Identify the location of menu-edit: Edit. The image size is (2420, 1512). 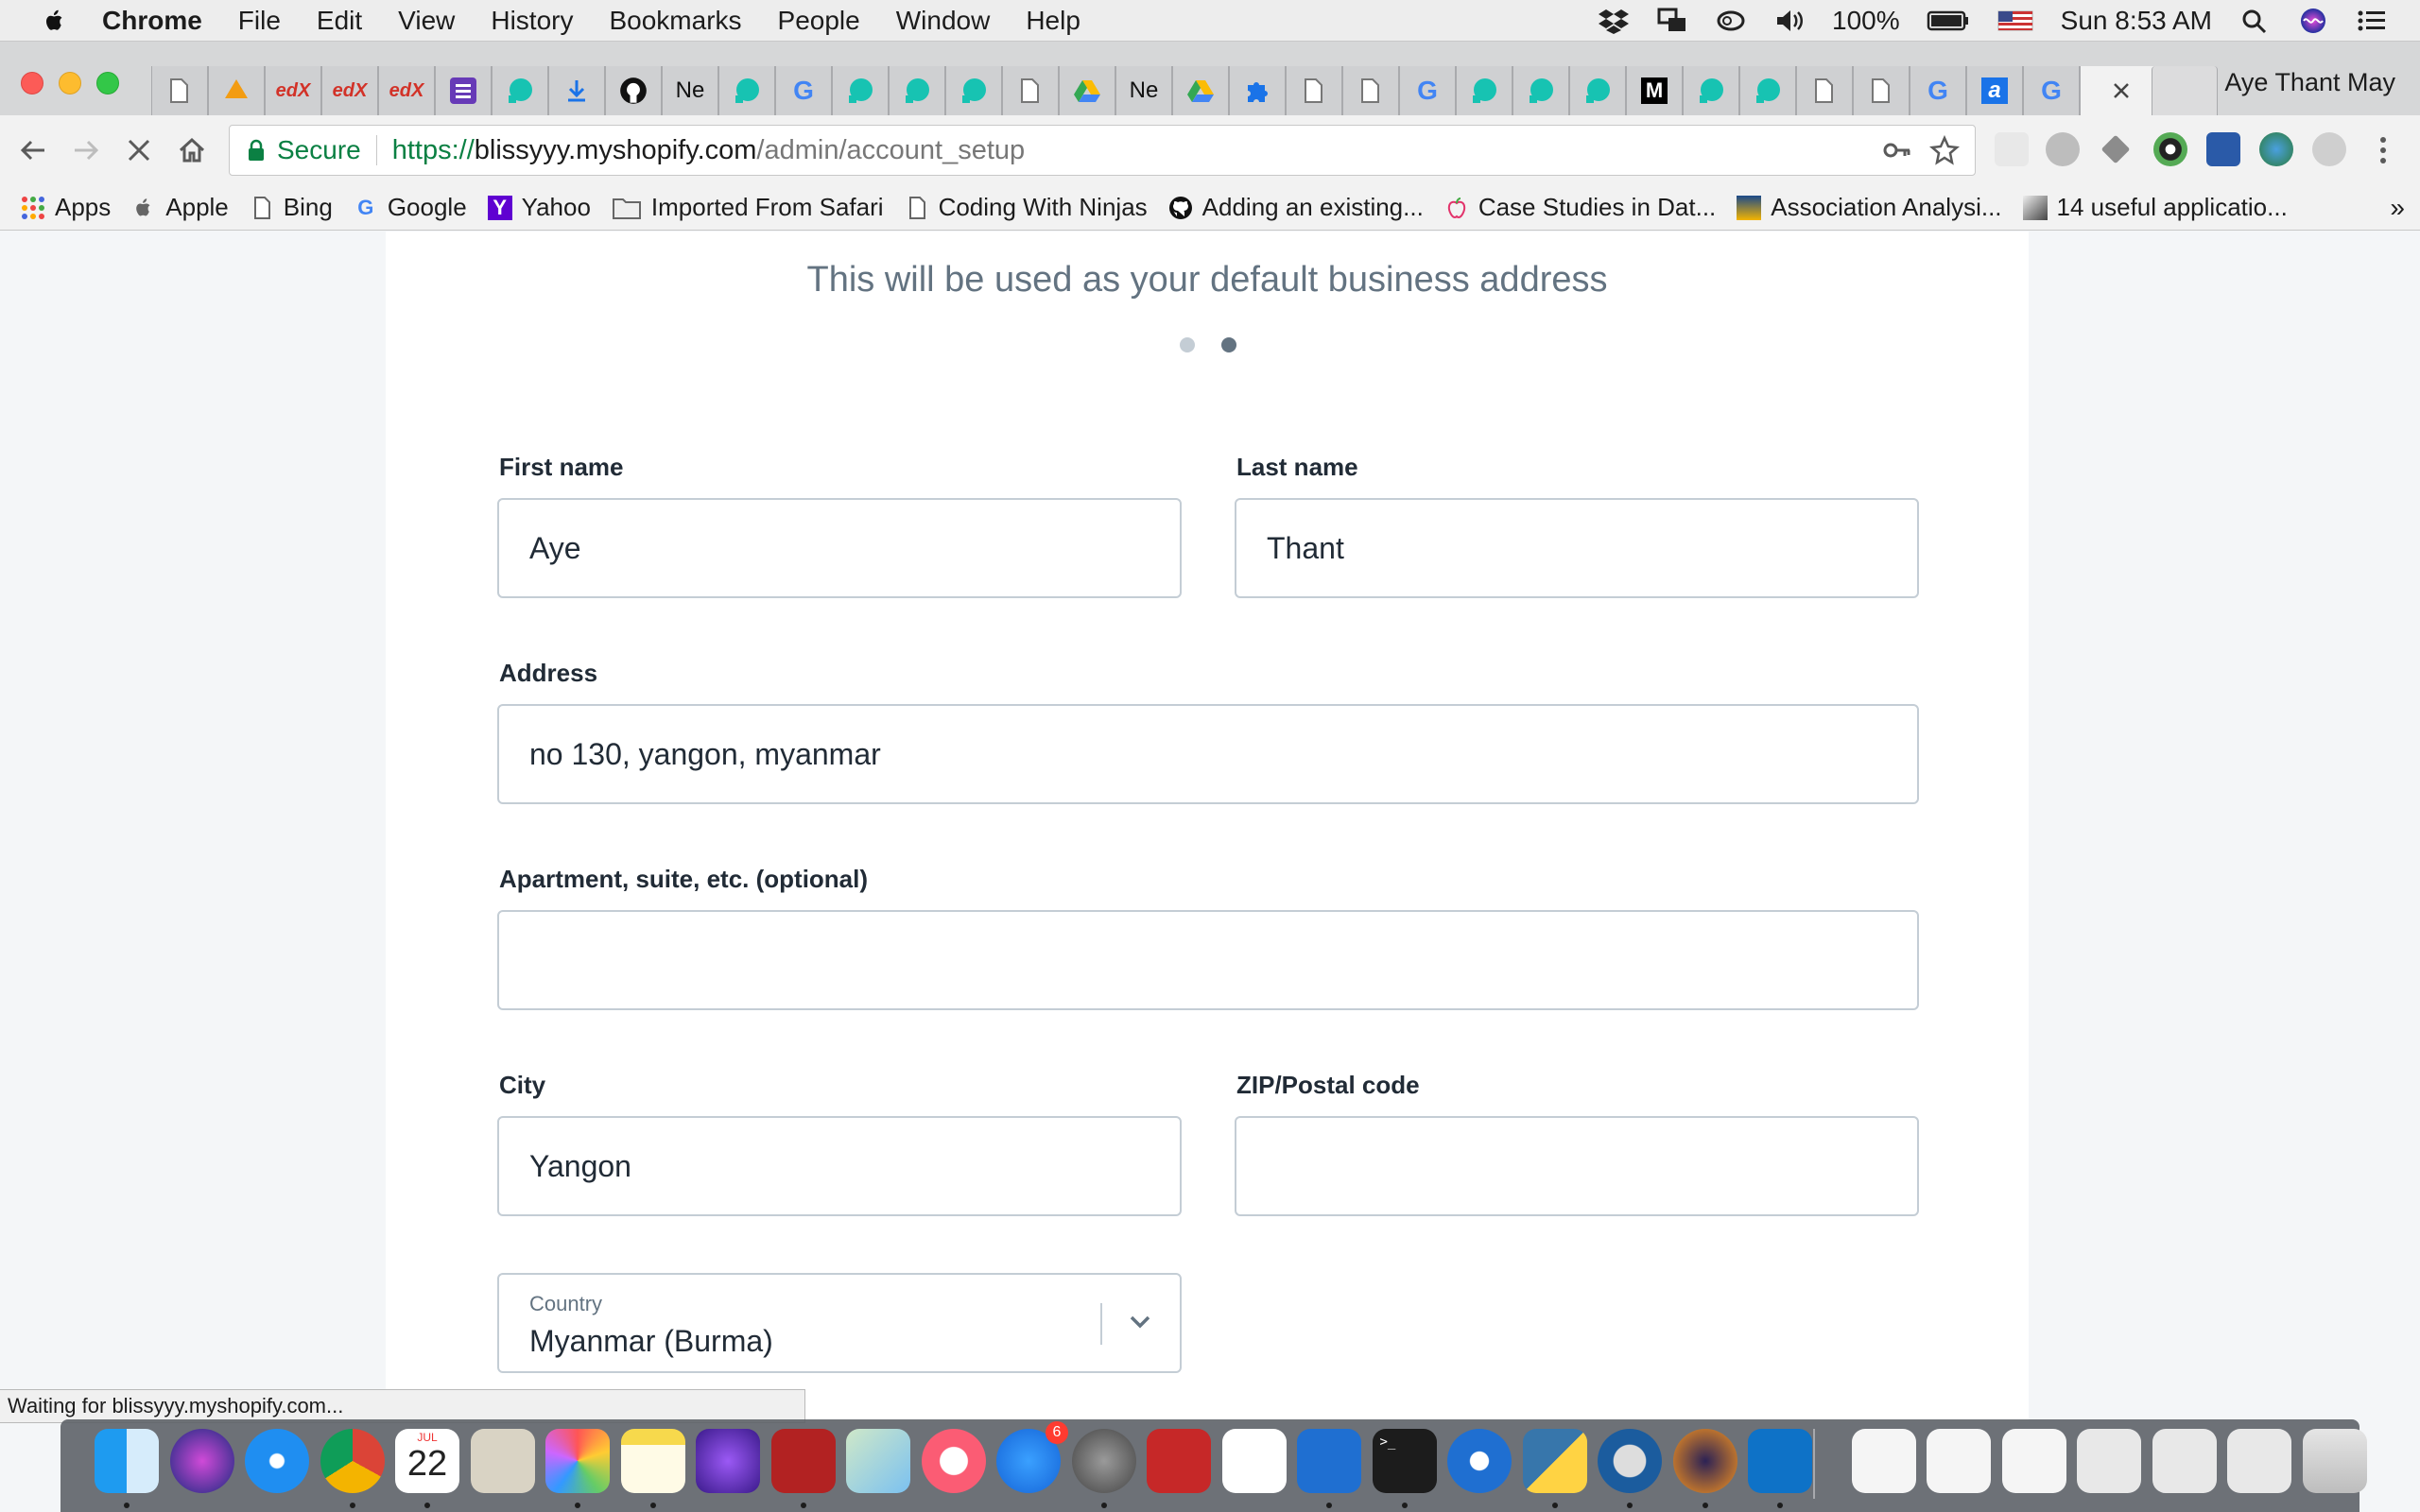
(339, 21).